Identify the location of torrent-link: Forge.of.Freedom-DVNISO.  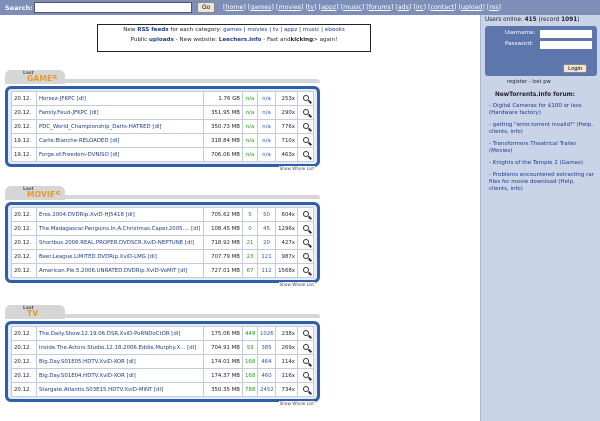
(74, 155).